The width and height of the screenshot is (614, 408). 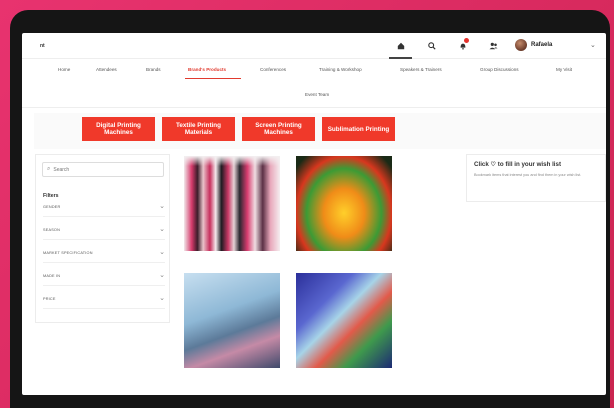 What do you see at coordinates (499, 69) in the screenshot?
I see `nav-item-group-discussions: Group Discussions` at bounding box center [499, 69].